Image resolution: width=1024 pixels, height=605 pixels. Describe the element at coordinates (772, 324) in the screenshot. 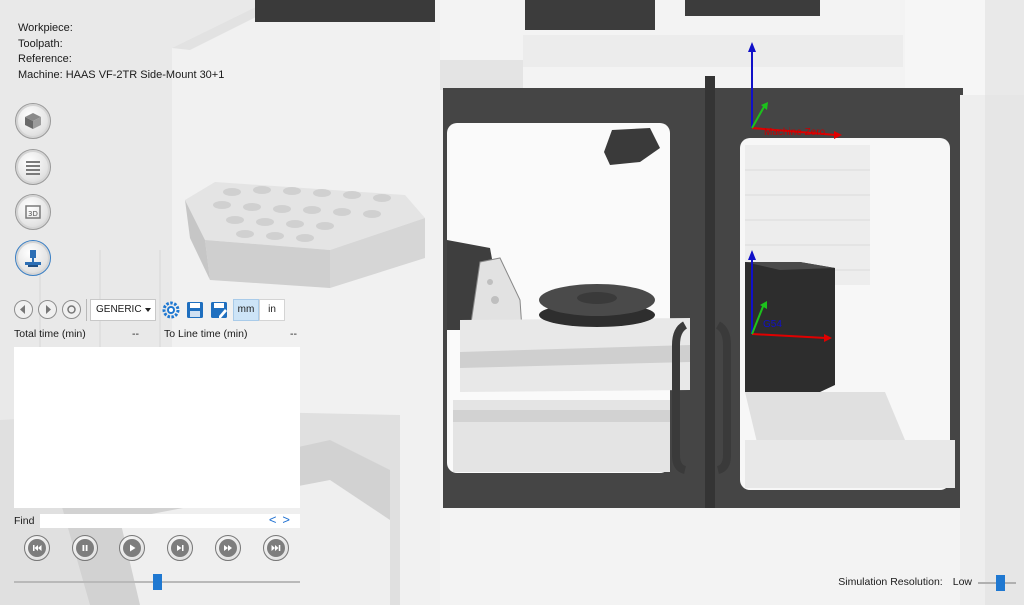

I see `g54-label: G54` at that location.